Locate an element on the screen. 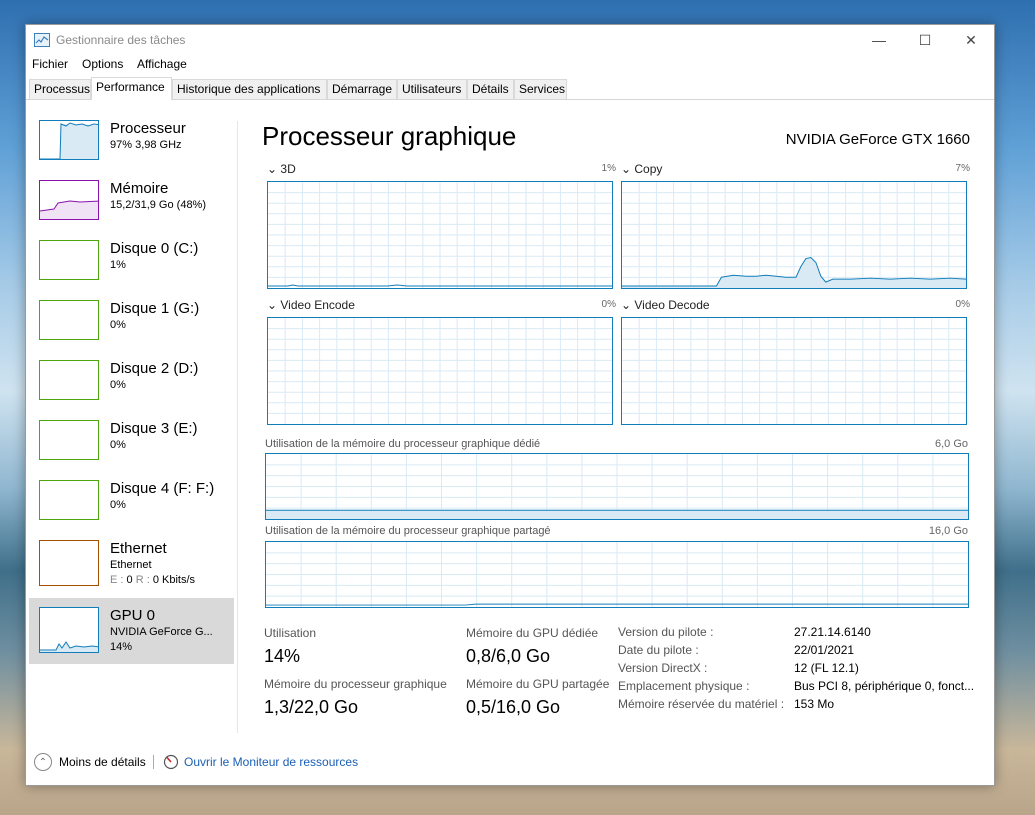 Image resolution: width=1035 pixels, height=815 pixels. engine-name: Video Encode is located at coordinates (317, 305).